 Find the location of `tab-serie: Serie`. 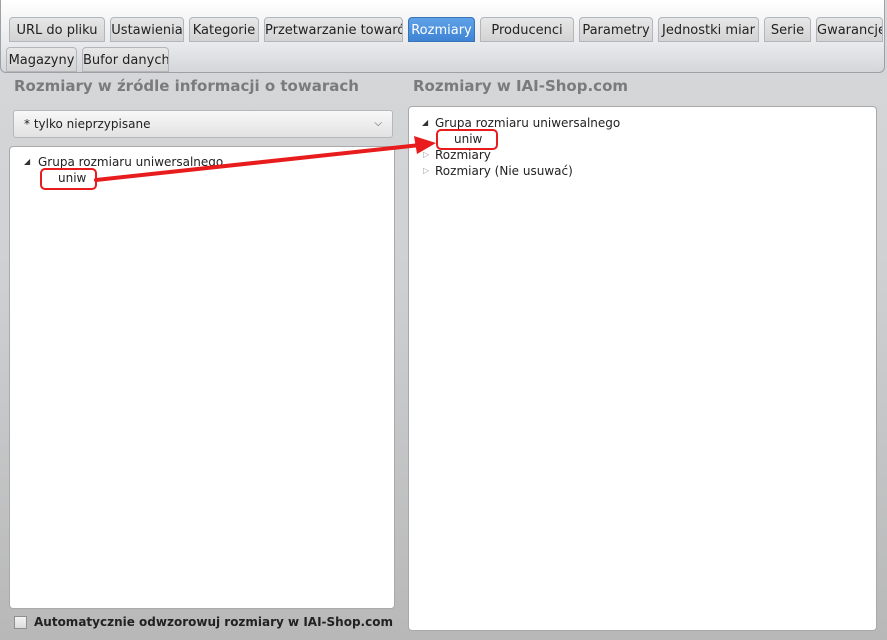

tab-serie: Serie is located at coordinates (787, 29).